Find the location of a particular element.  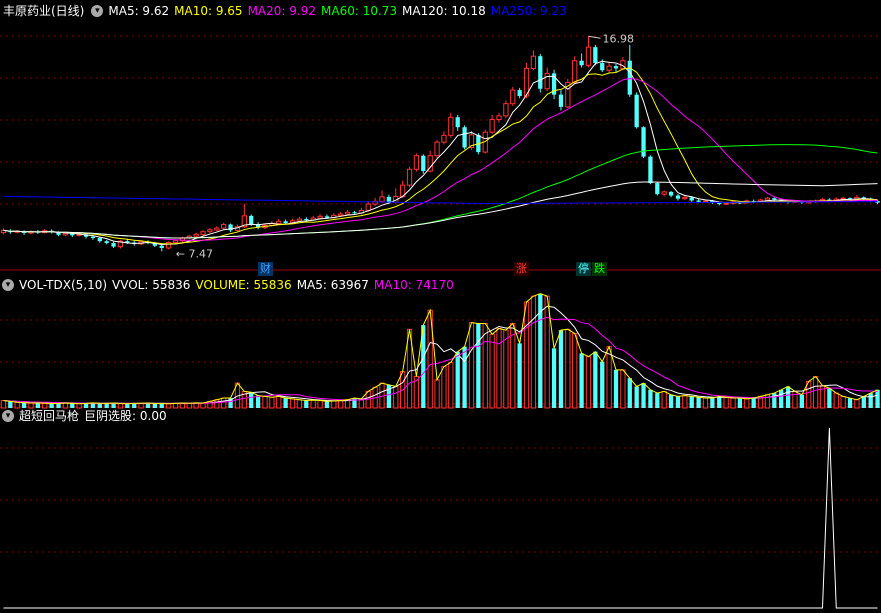

high-pointer is located at coordinates (594, 37).